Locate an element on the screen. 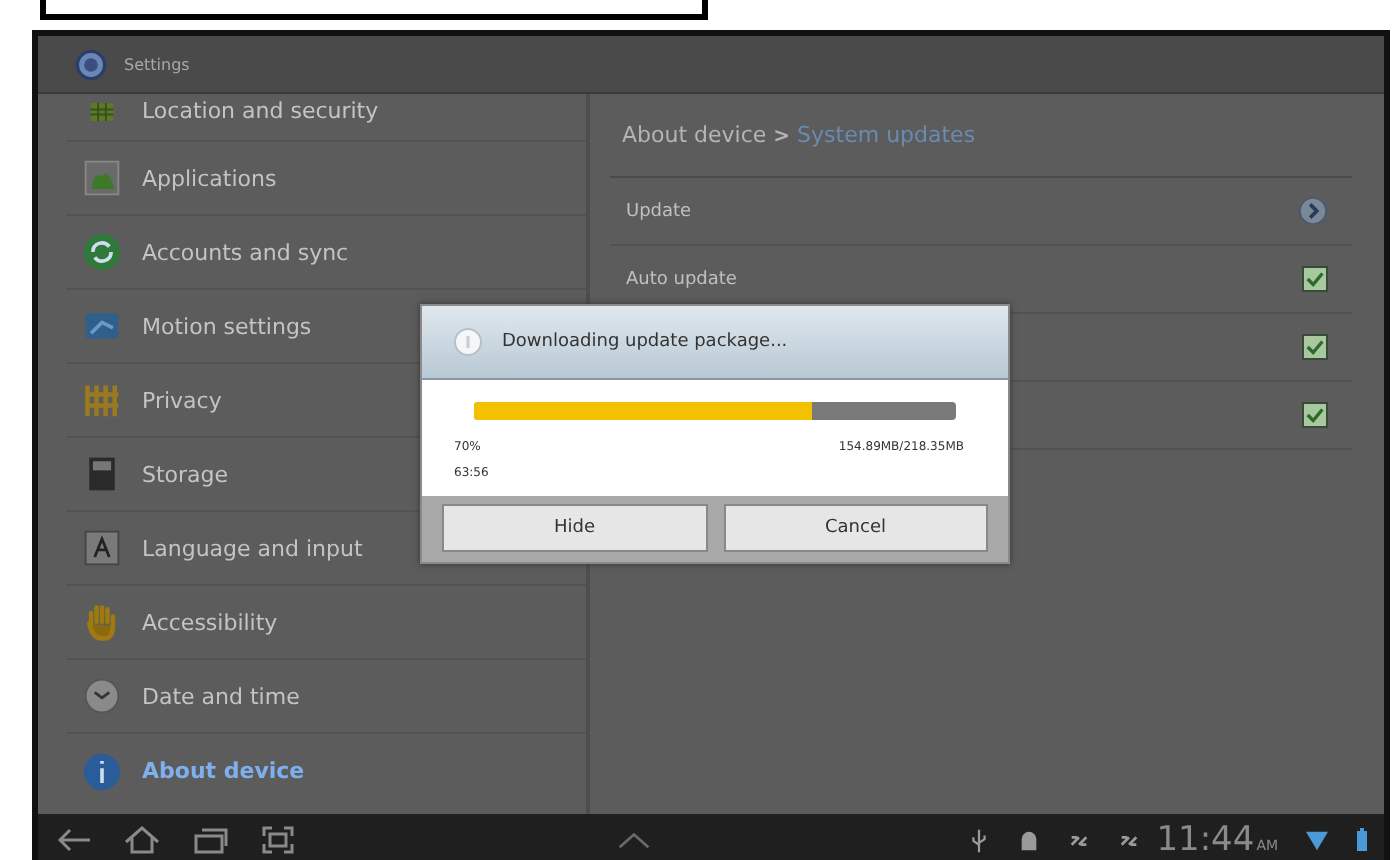  fence-icon is located at coordinates (102, 400).